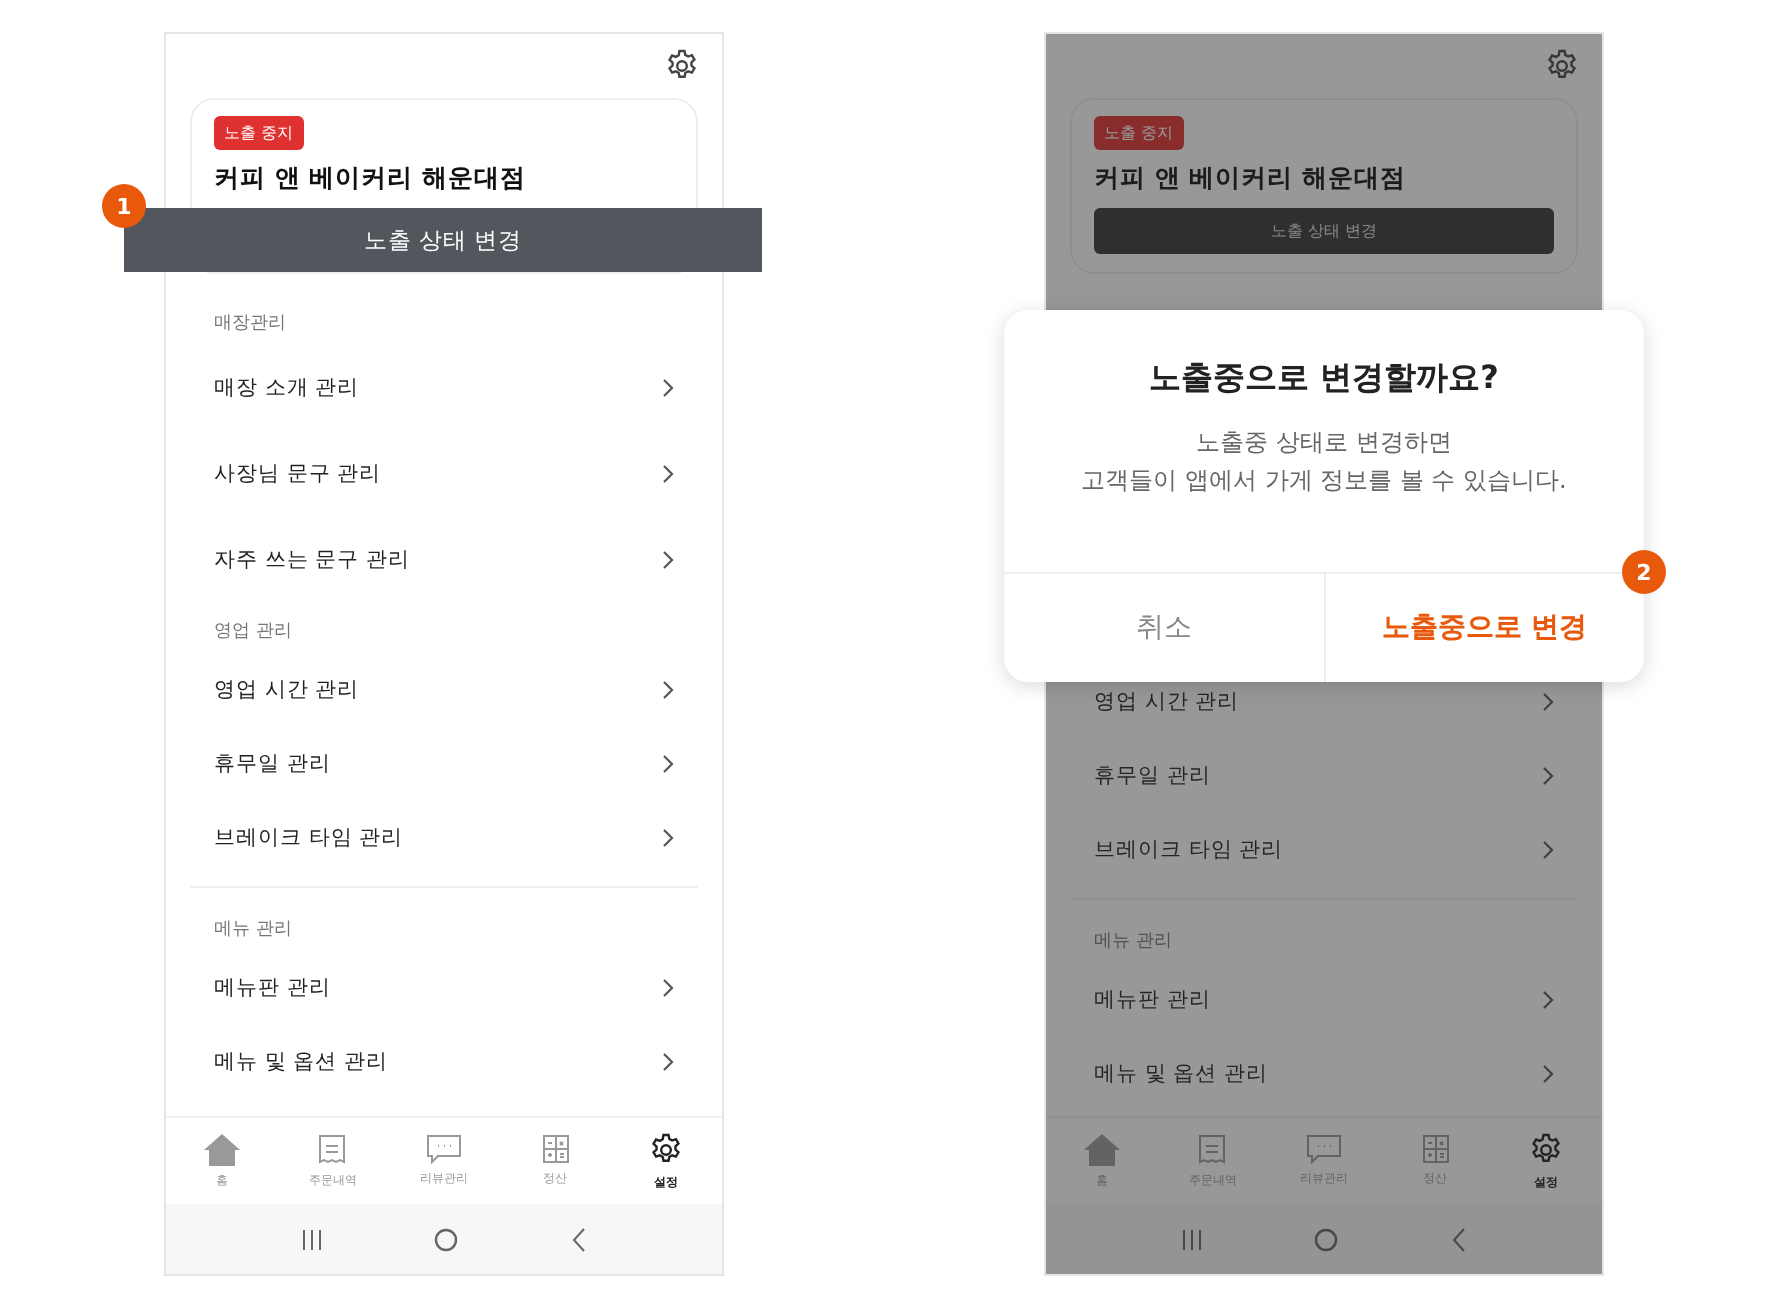 This screenshot has width=1766, height=1310. Describe the element at coordinates (250, 325) in the screenshot. I see `section-label: 매장관리` at that location.